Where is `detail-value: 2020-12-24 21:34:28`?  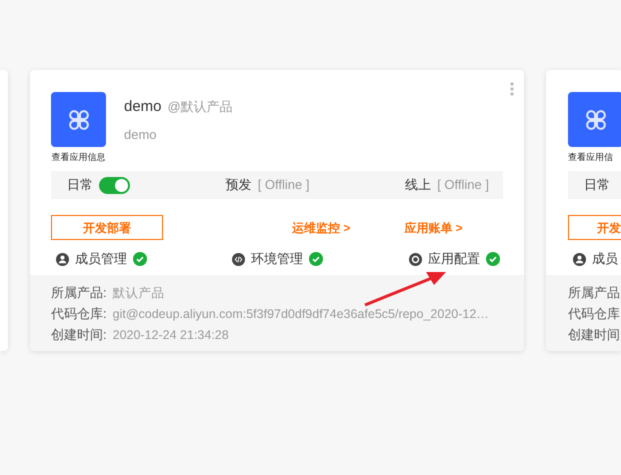
detail-value: 2020-12-24 21:34:28 is located at coordinates (170, 335).